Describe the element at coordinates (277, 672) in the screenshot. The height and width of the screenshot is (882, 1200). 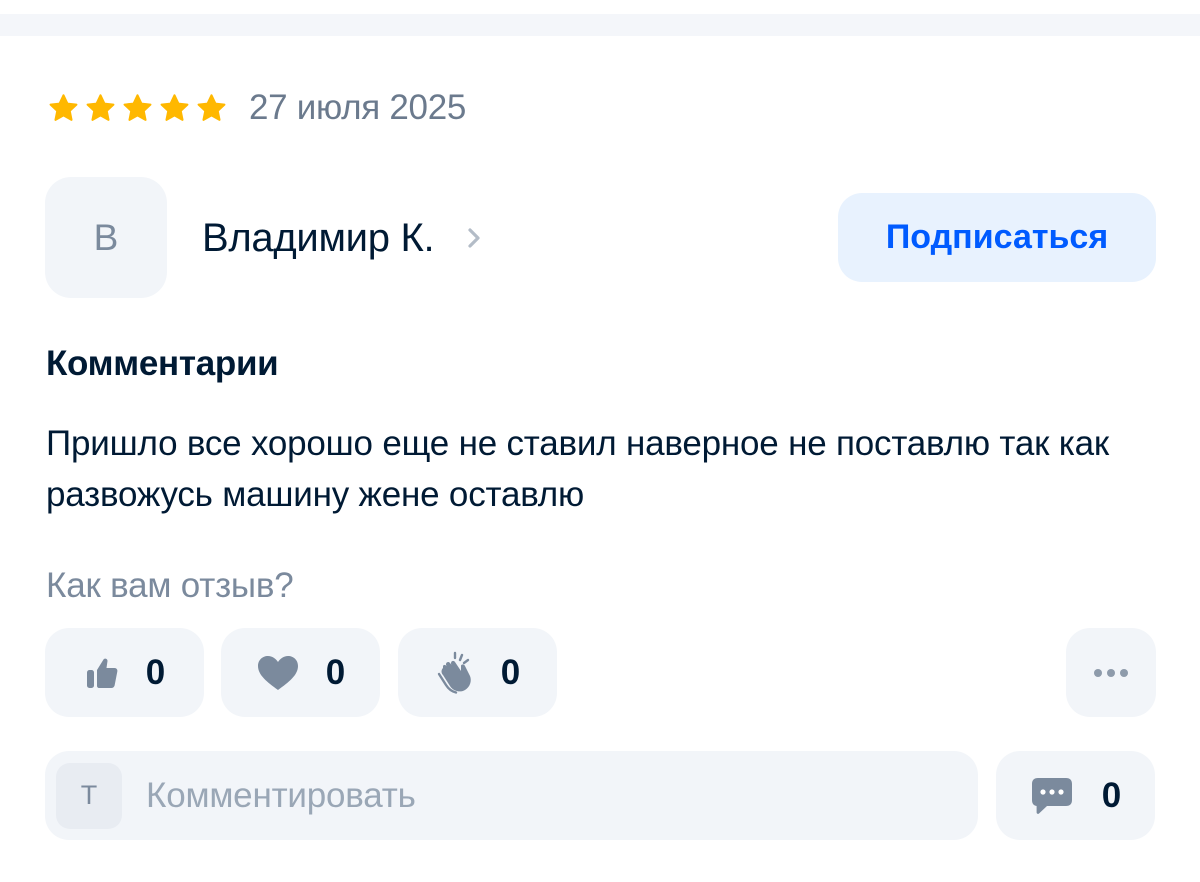
I see `heart-icon` at that location.